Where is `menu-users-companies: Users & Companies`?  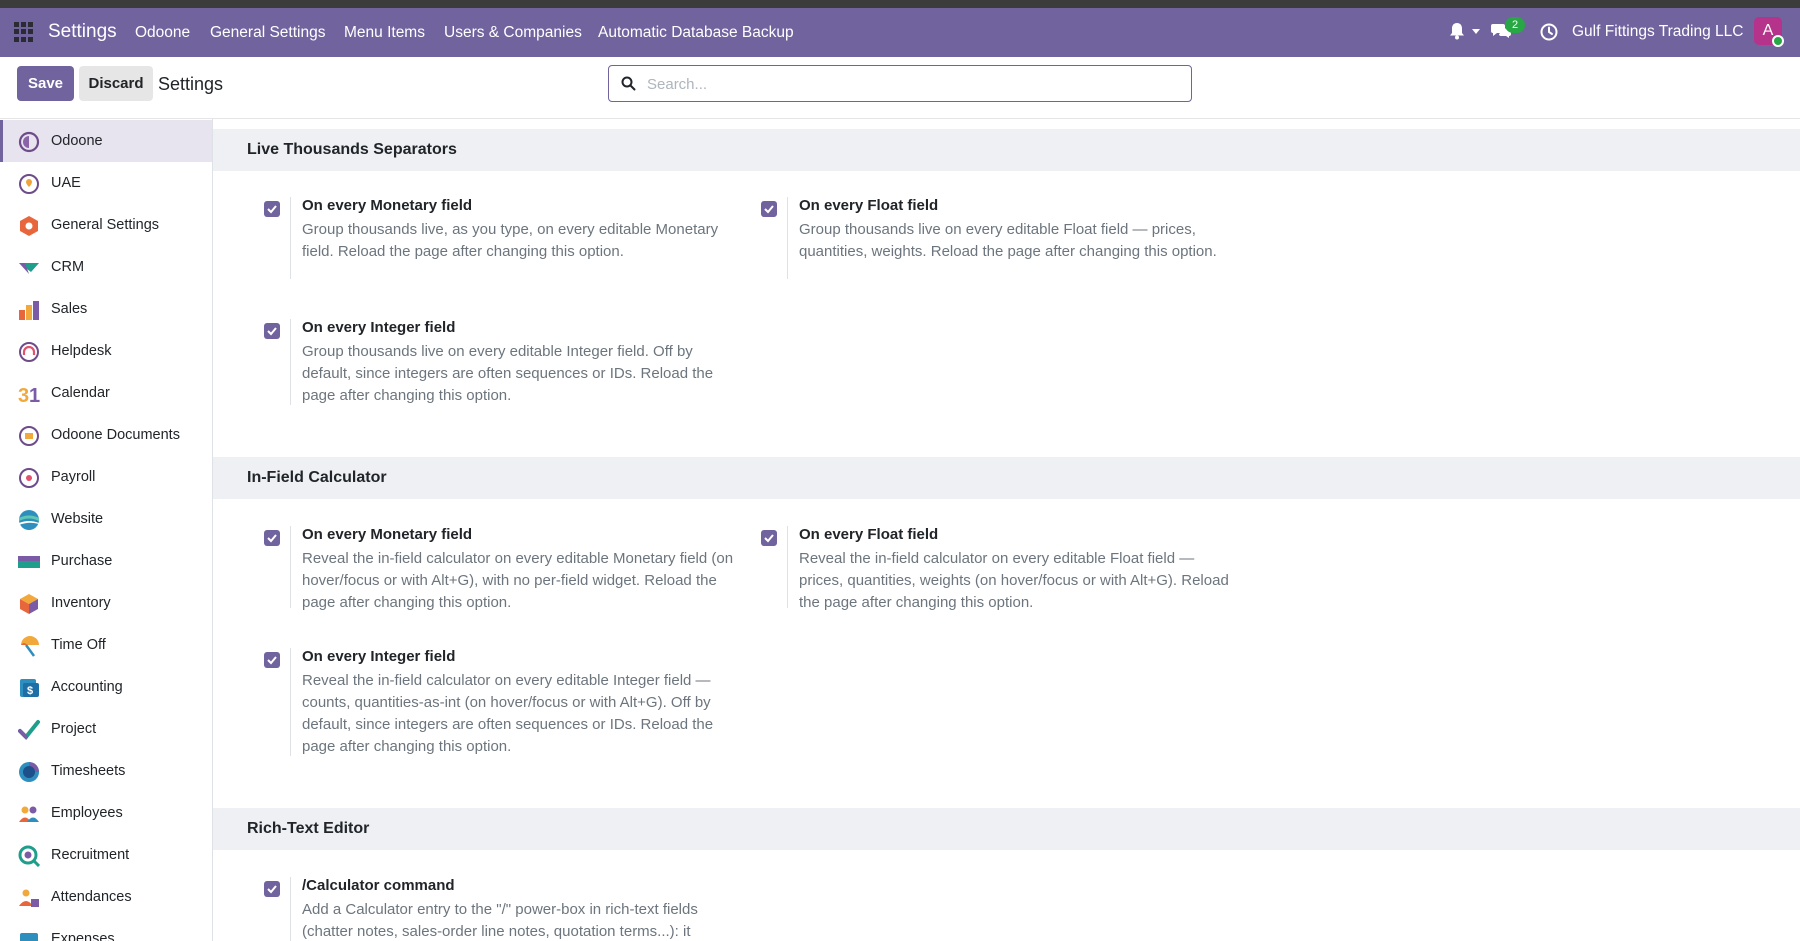 menu-users-companies: Users & Companies is located at coordinates (513, 33).